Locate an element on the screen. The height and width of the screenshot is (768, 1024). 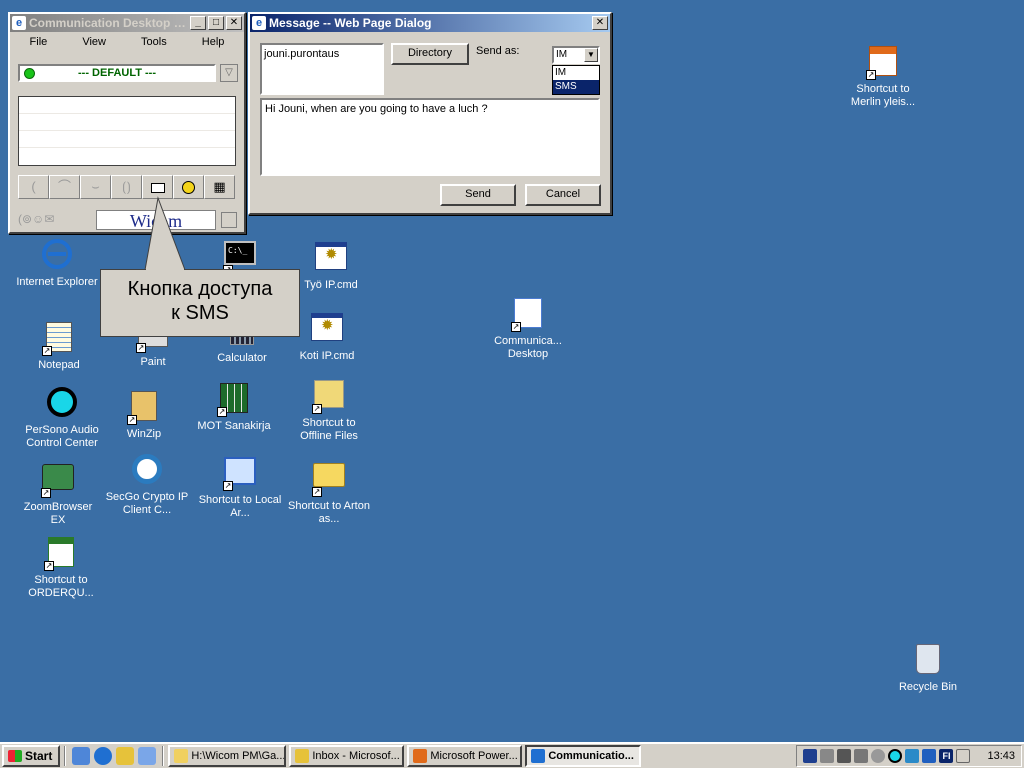
resize-icon is located at coordinates (229, 220).